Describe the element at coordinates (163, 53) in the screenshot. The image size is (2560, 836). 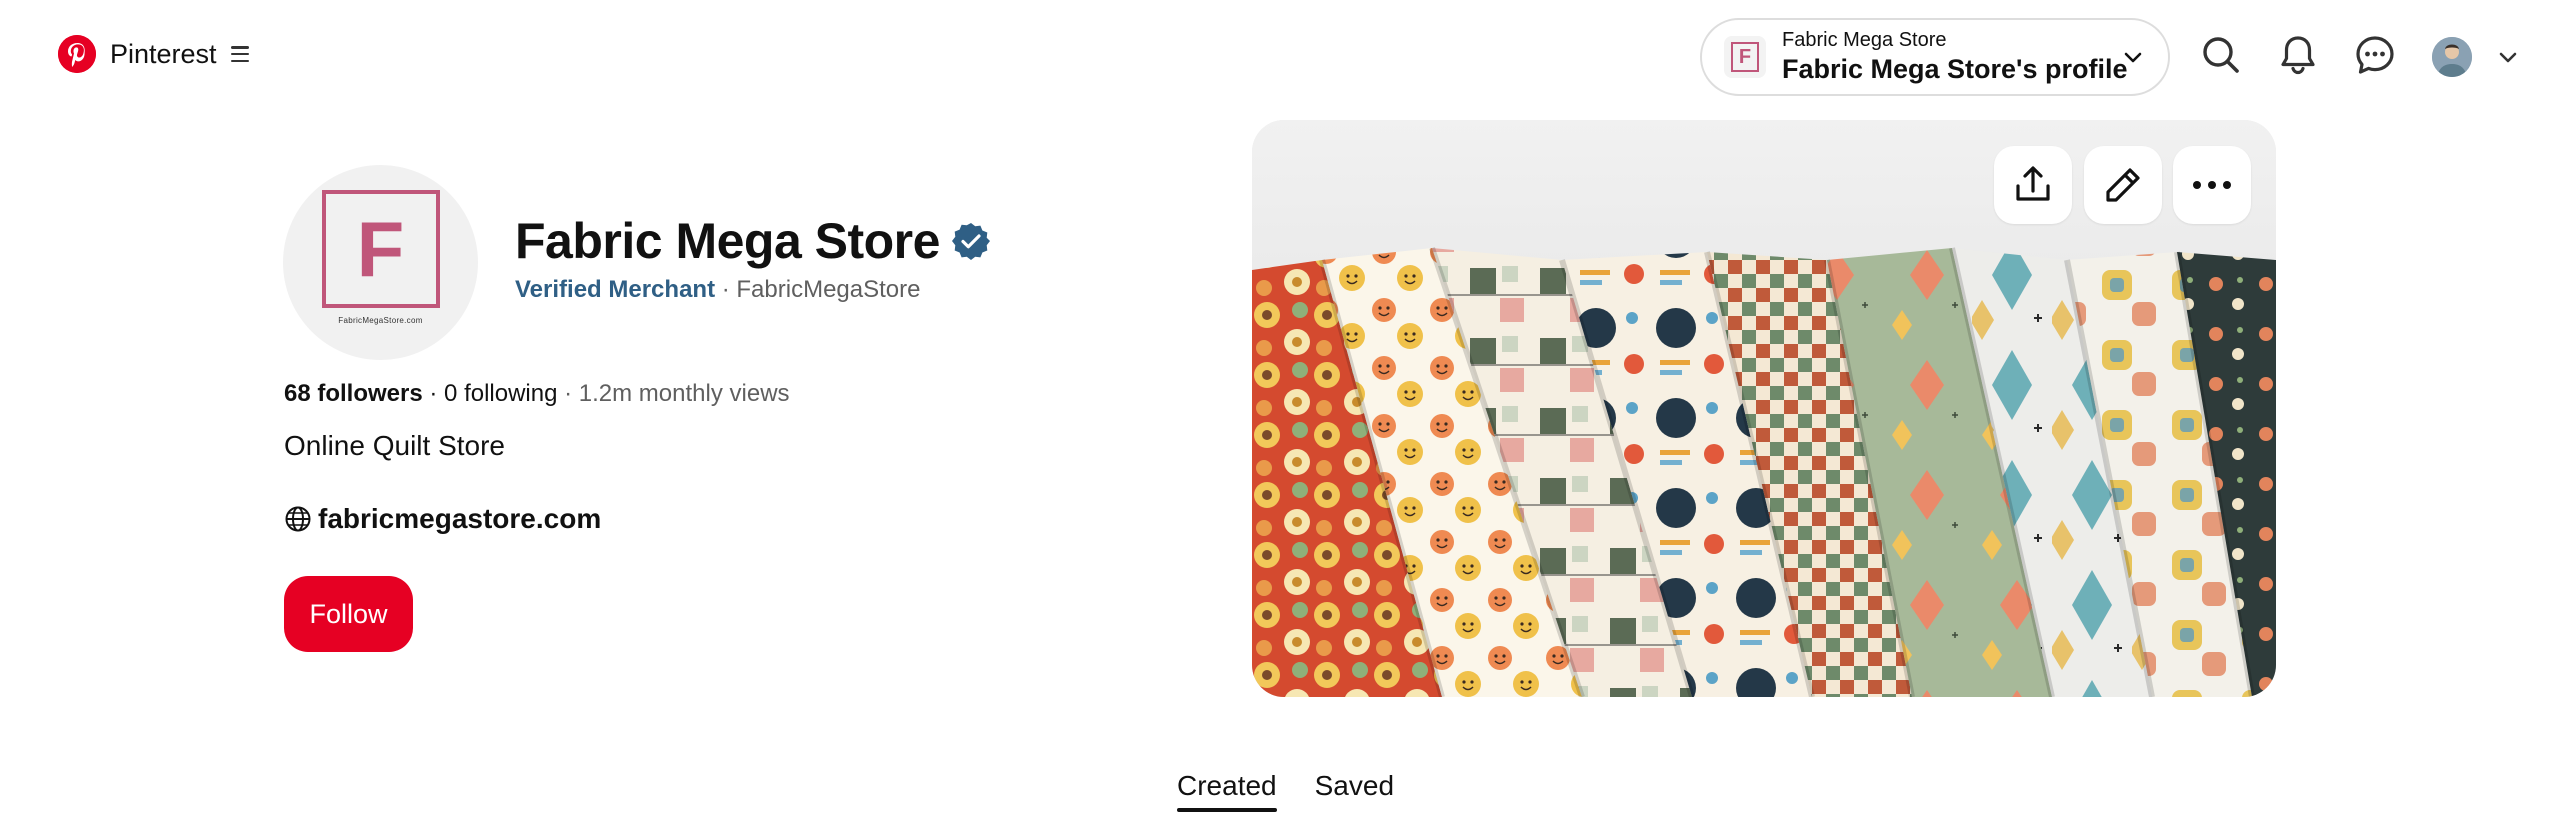
I see `brand-name: Pinterest` at that location.